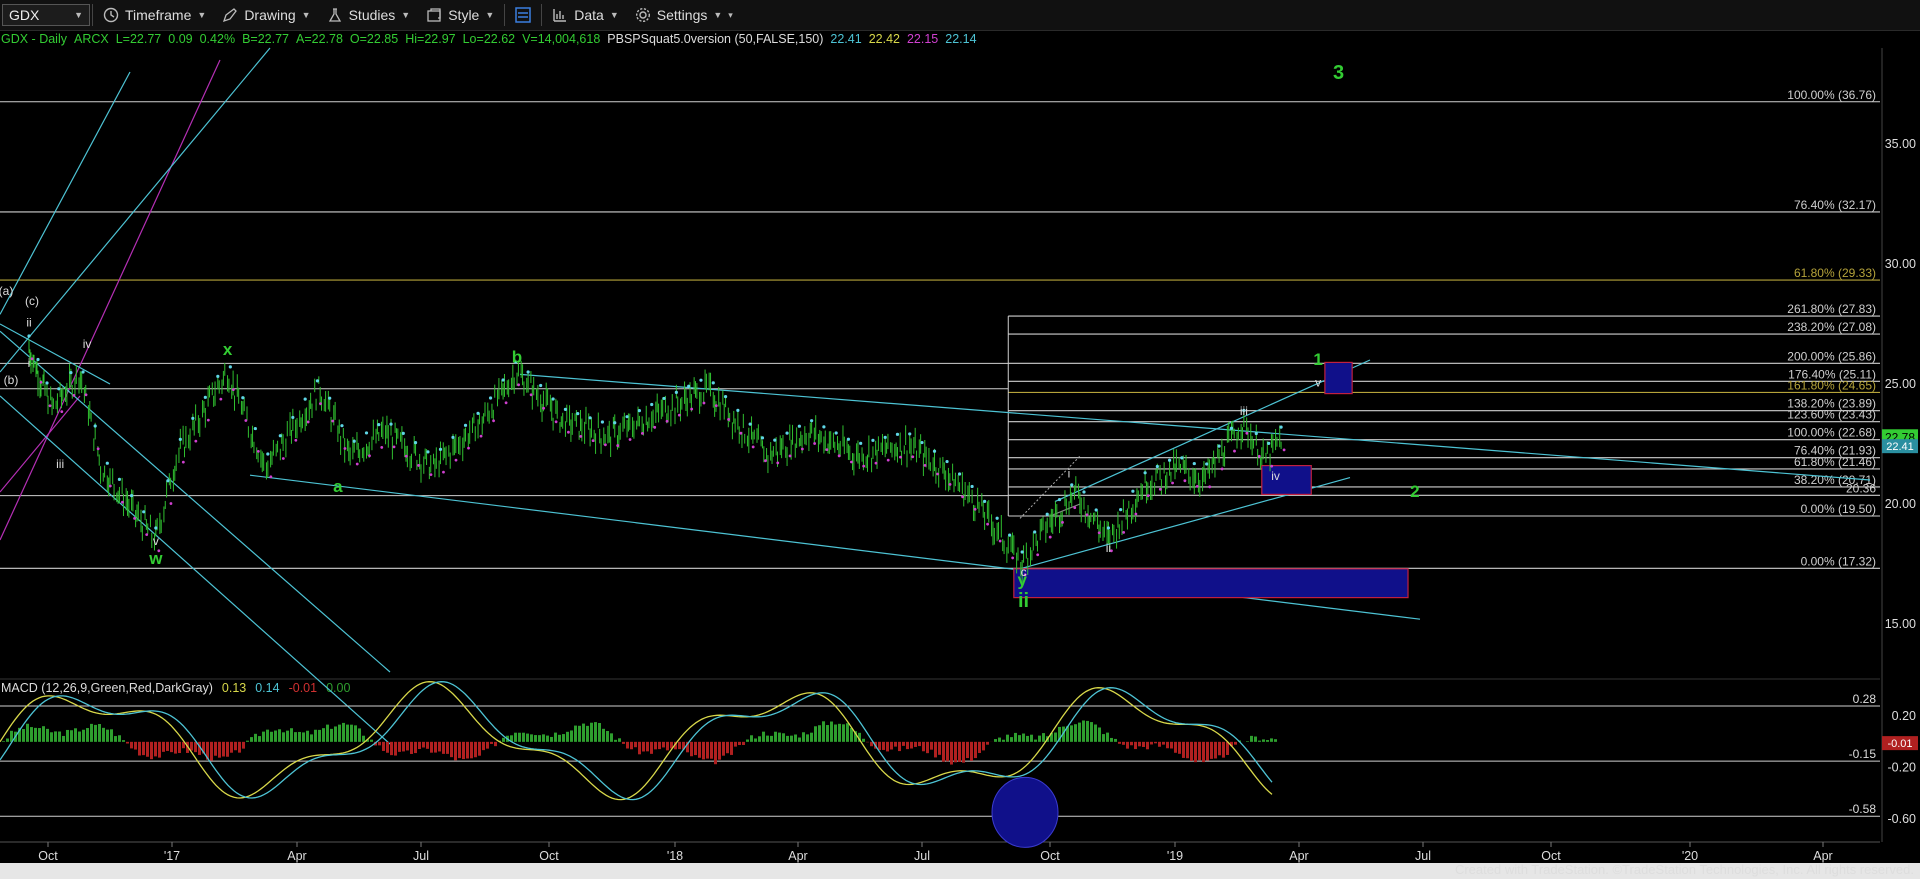 Image resolution: width=1920 pixels, height=879 pixels. What do you see at coordinates (1275, 476) in the screenshot?
I see `wave-label-white: iv` at bounding box center [1275, 476].